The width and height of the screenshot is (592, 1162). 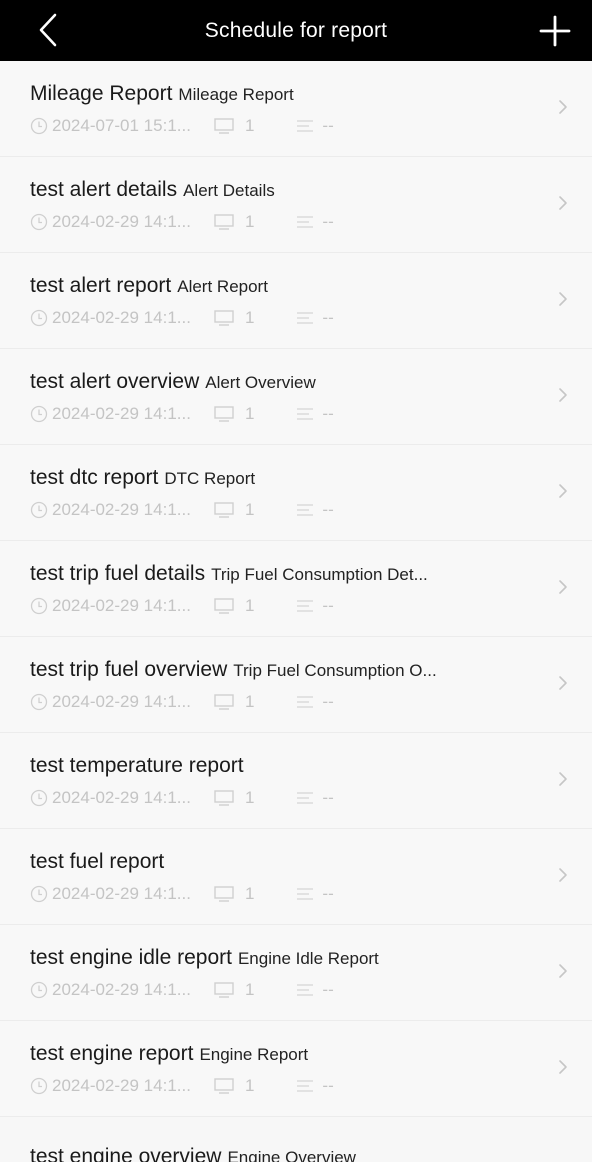 I want to click on list-item-partial: test engine overview Engine Overview, so click(x=296, y=1153).